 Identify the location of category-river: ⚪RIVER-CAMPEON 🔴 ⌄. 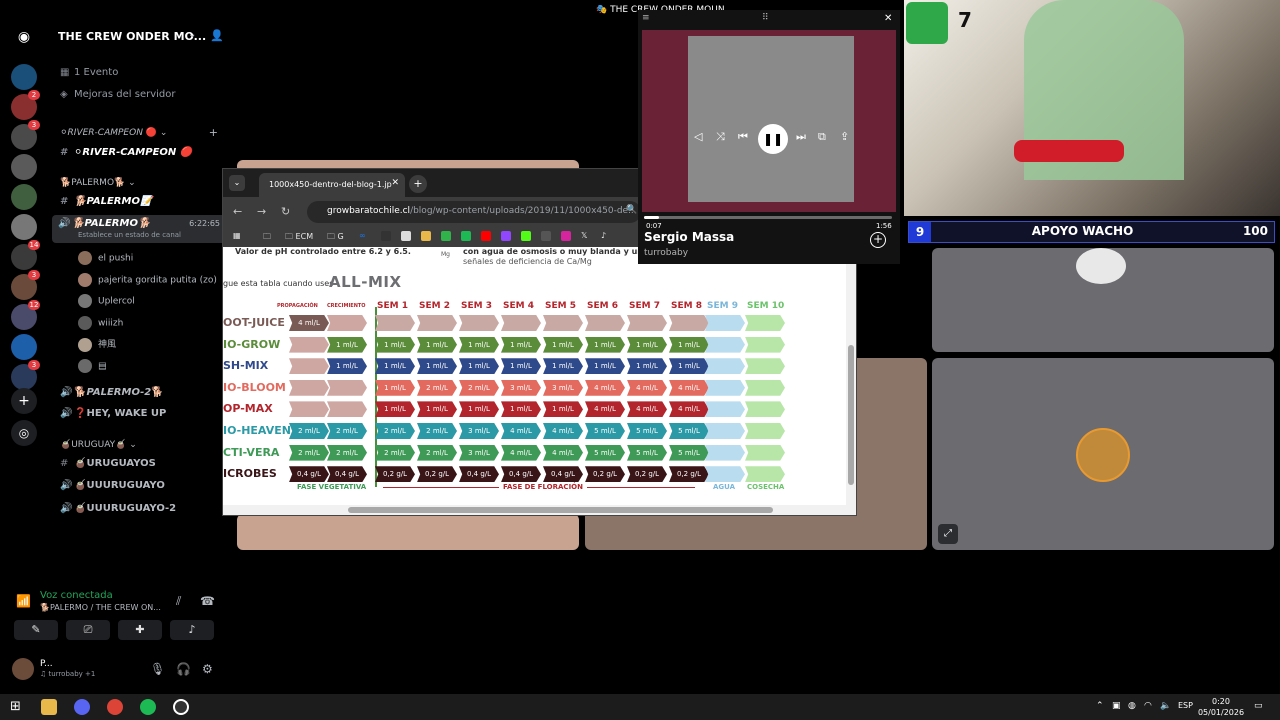
(113, 133).